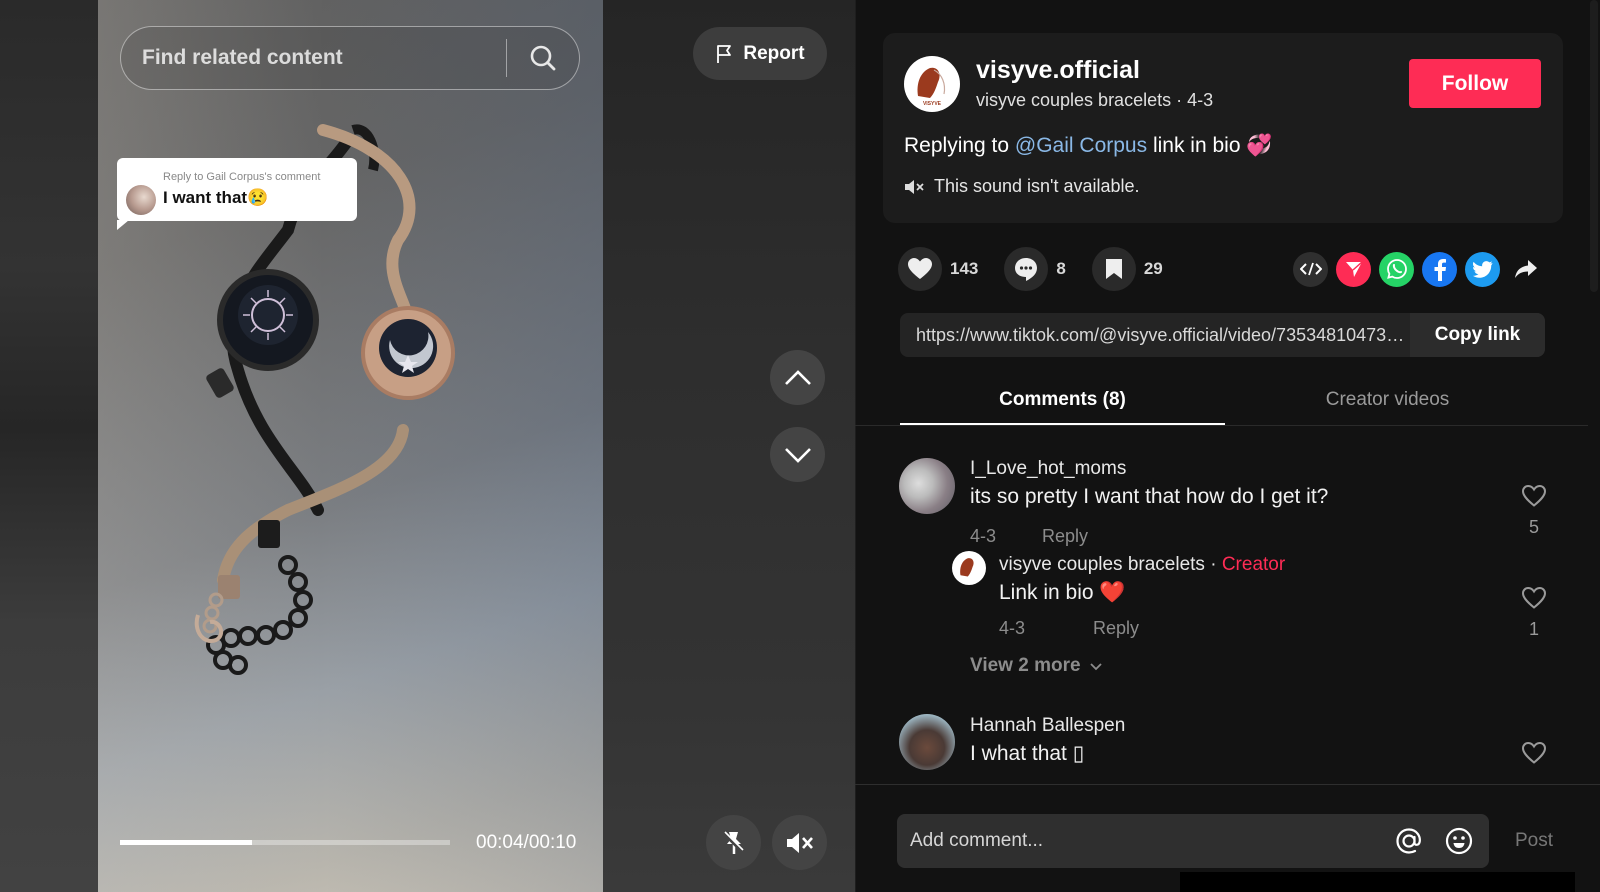 This screenshot has width=1600, height=892. I want to click on emoji-icon, so click(1459, 841).